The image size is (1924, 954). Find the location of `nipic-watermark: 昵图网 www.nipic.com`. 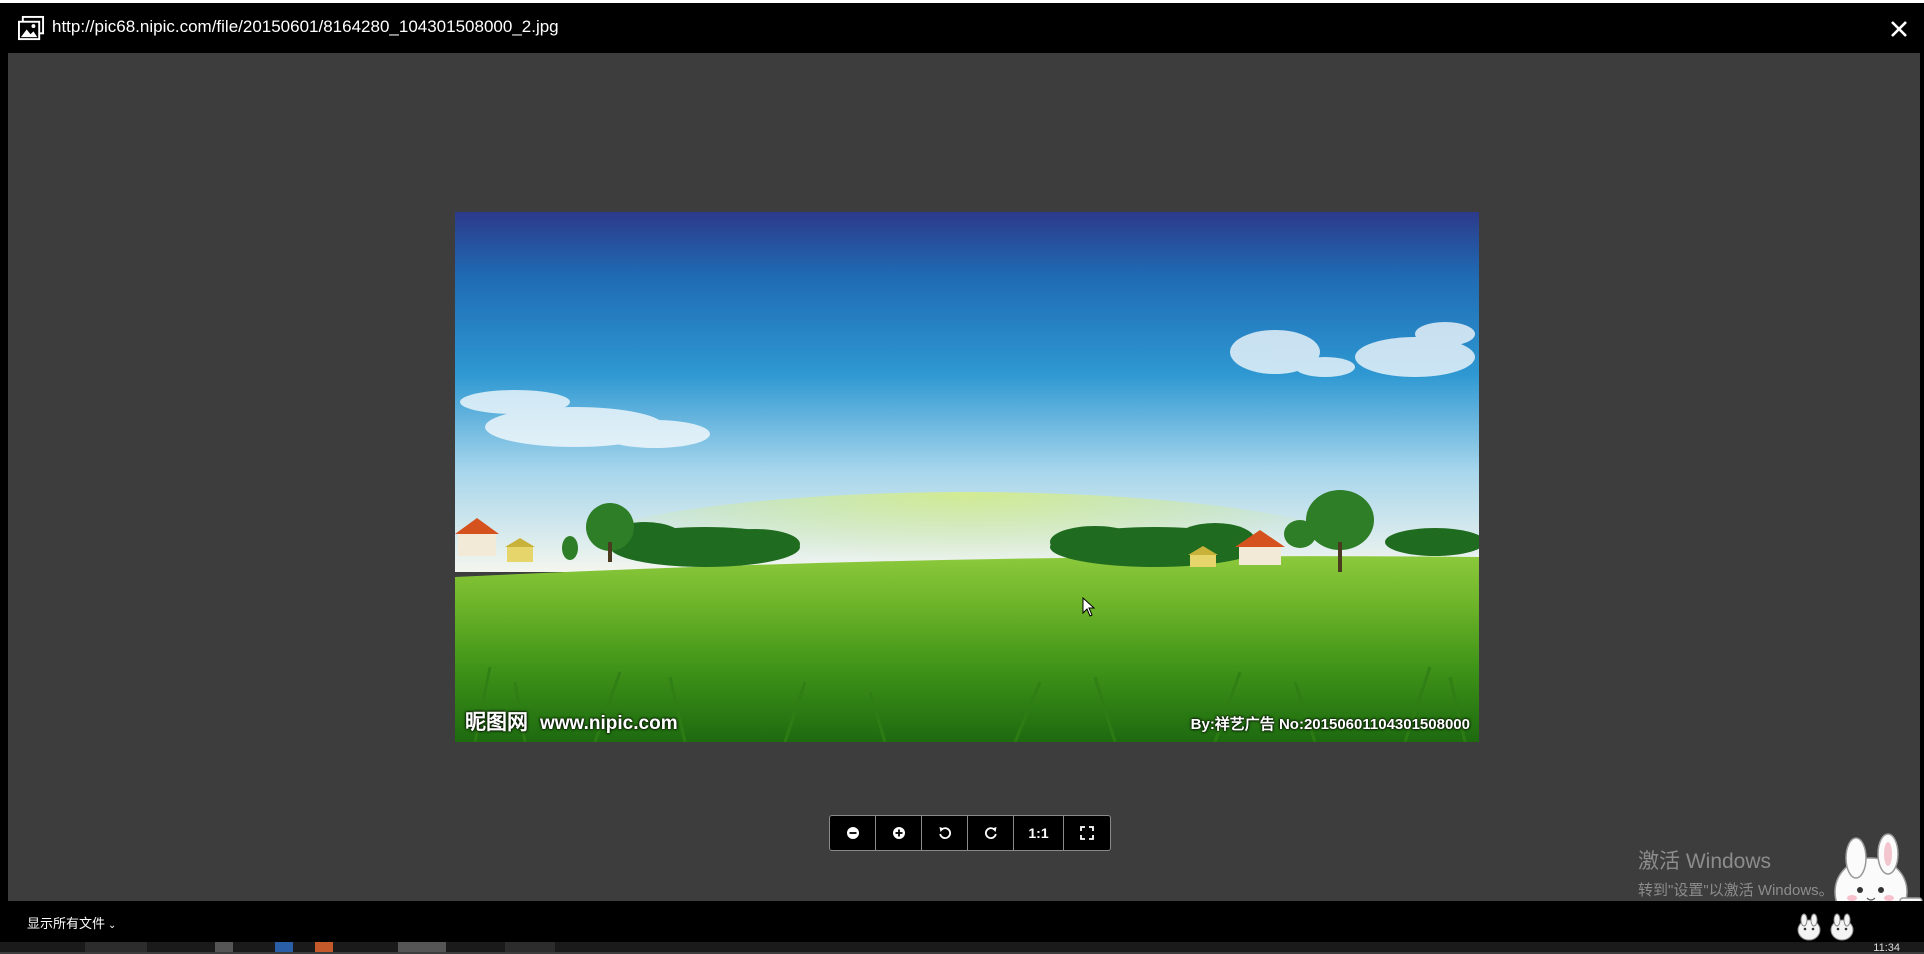

nipic-watermark: 昵图网 www.nipic.com is located at coordinates (571, 721).